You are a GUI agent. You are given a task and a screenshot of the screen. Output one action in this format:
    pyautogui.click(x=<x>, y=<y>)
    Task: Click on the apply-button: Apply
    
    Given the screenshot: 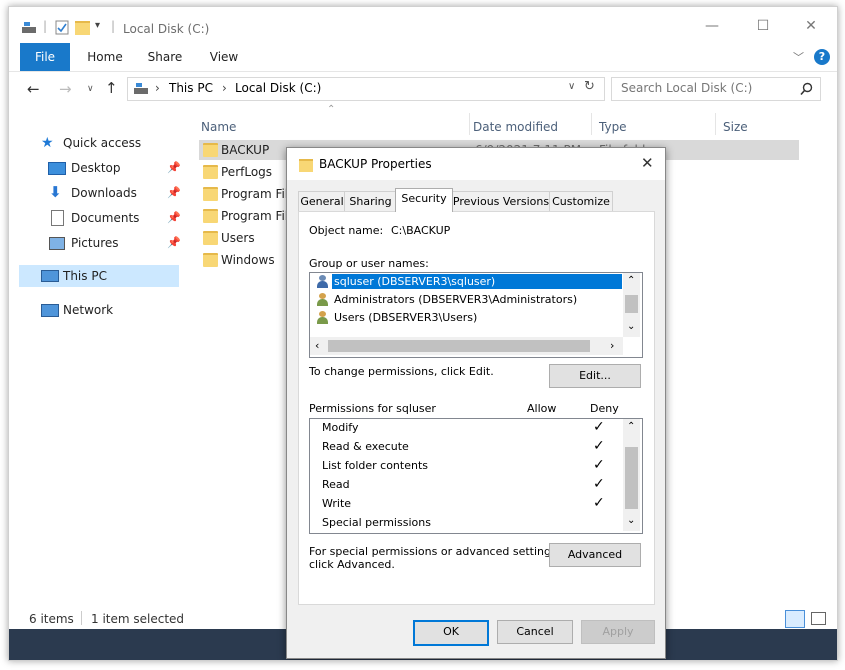 What is the action you would take?
    pyautogui.click(x=618, y=632)
    